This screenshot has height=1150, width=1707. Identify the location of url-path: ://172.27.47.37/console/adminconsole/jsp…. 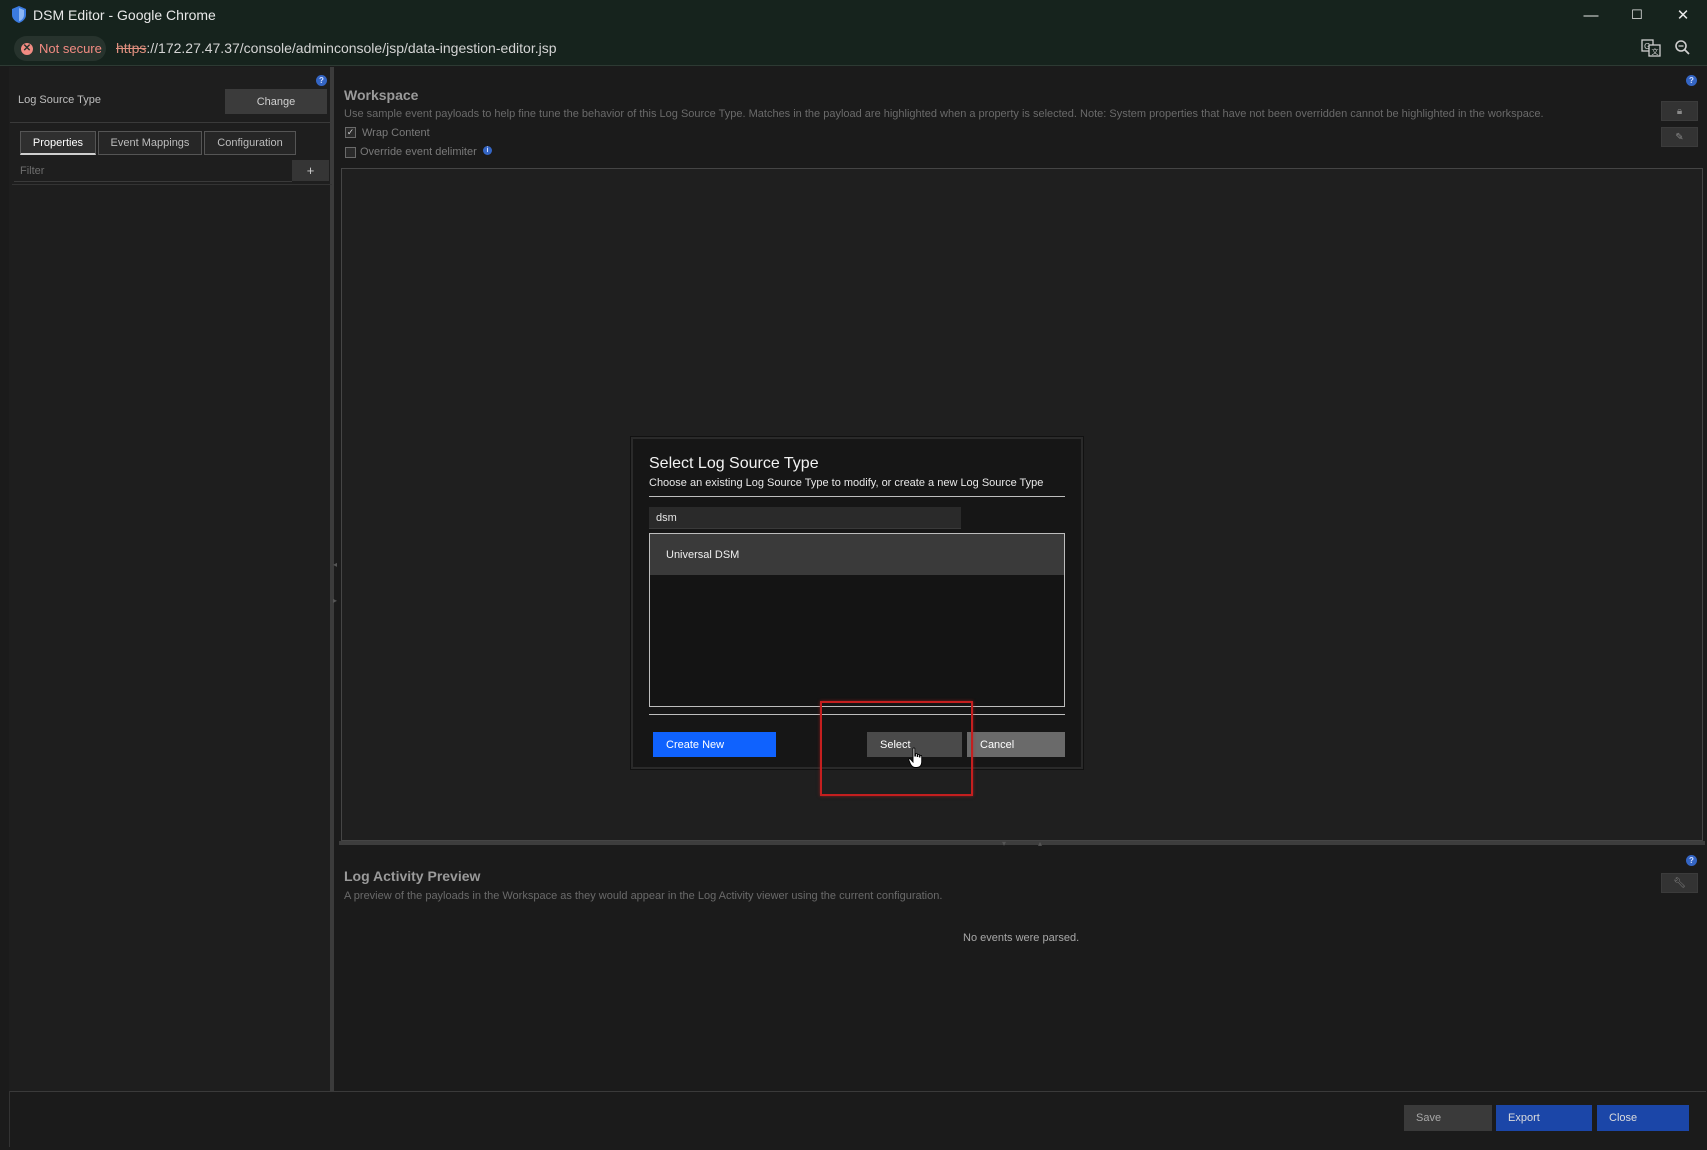
(351, 48).